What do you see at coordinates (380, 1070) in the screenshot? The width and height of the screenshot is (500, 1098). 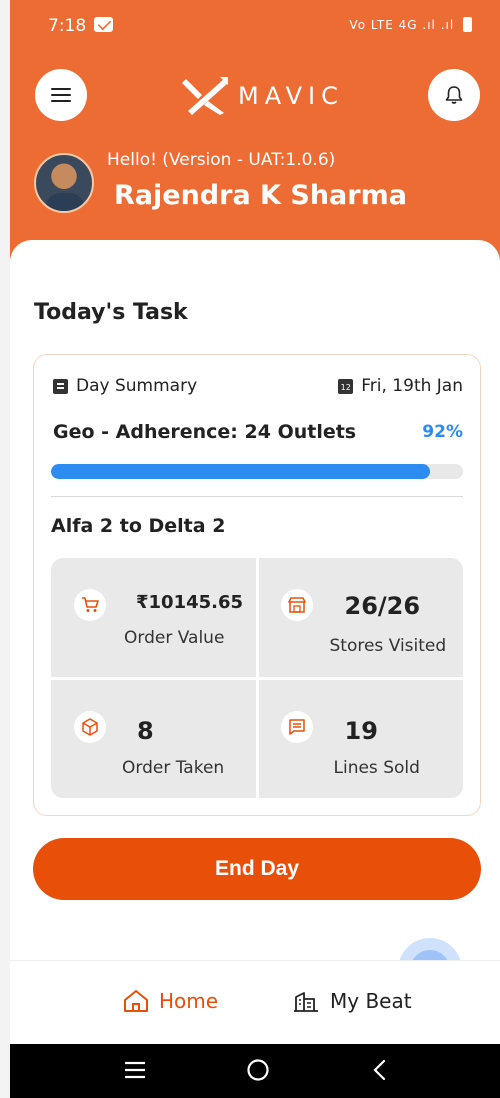 I see `back-chevron-icon` at bounding box center [380, 1070].